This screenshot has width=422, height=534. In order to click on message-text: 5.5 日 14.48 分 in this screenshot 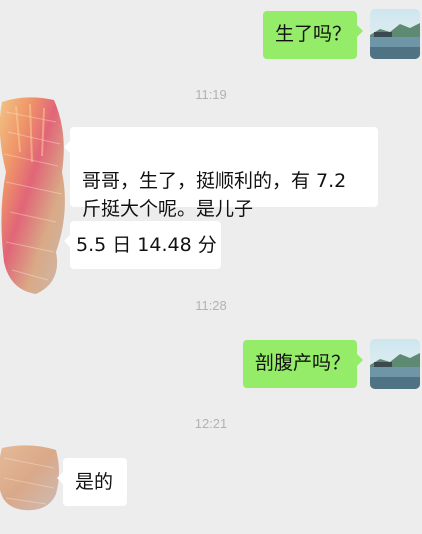, I will do `click(146, 245)`.